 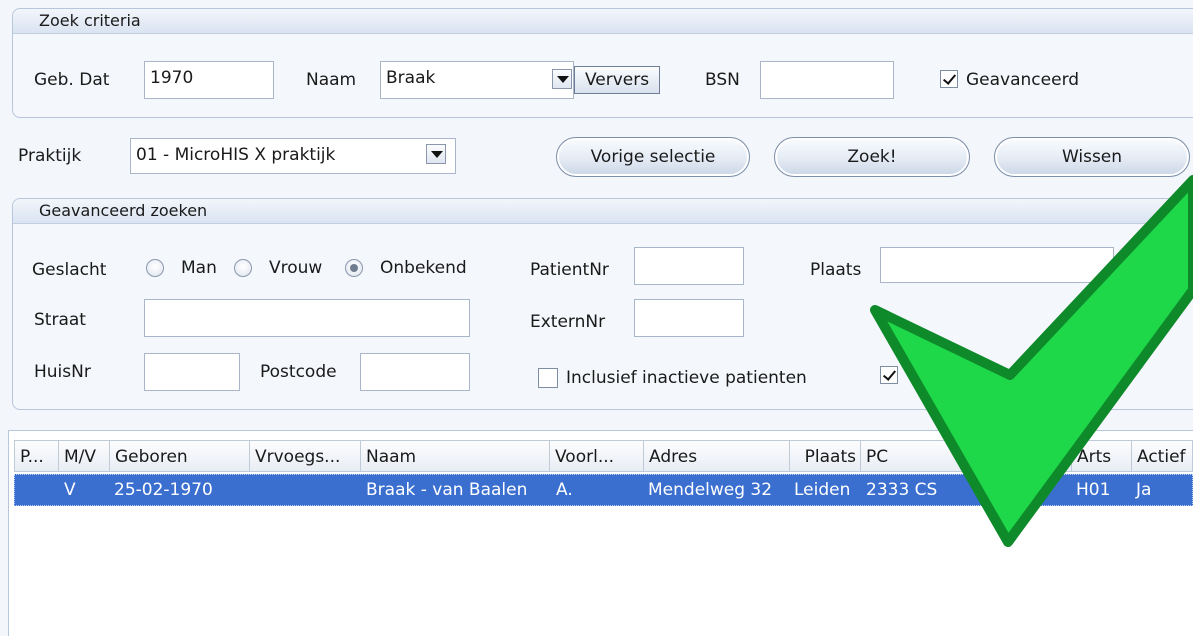 I want to click on cell-adres: Mendelweg 32, so click(x=710, y=490).